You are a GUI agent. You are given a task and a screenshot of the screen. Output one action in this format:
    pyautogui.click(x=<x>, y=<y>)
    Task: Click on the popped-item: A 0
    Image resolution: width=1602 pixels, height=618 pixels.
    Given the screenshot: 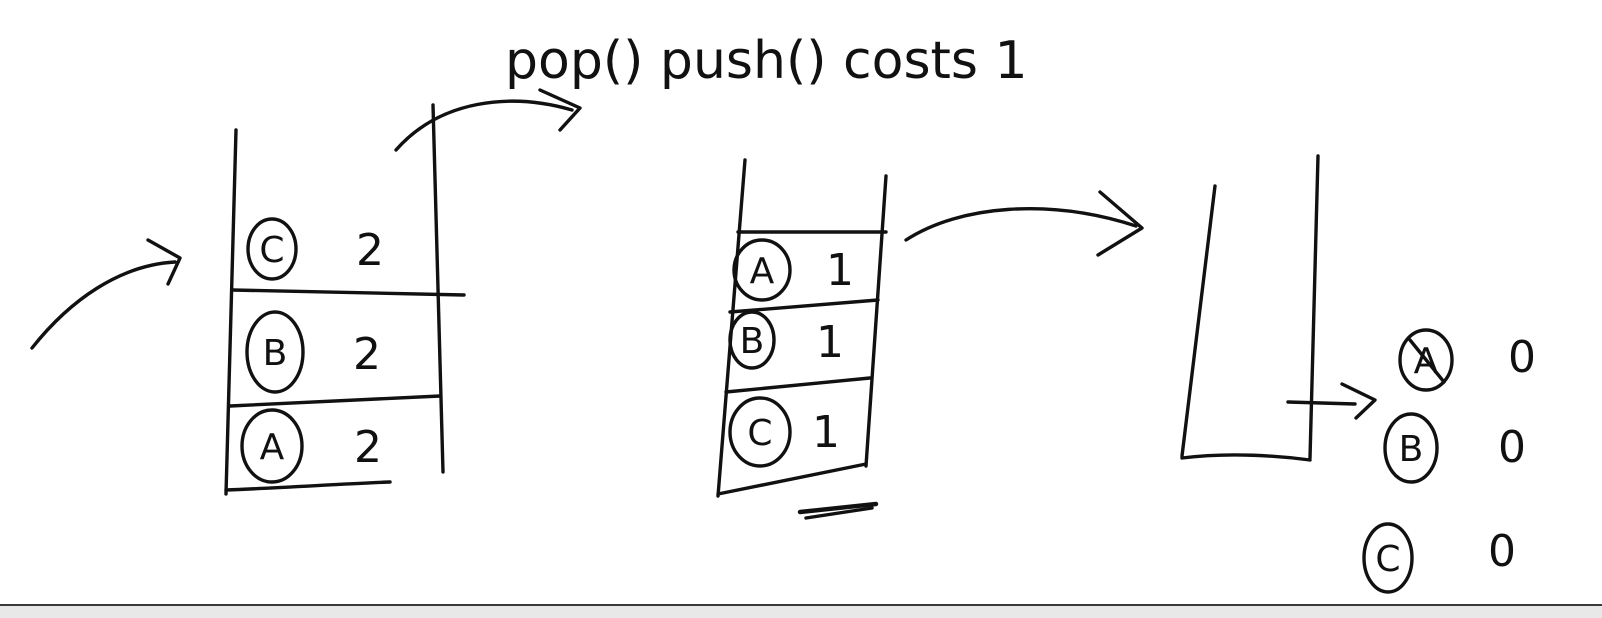 What is the action you would take?
    pyautogui.click(x=1467, y=360)
    